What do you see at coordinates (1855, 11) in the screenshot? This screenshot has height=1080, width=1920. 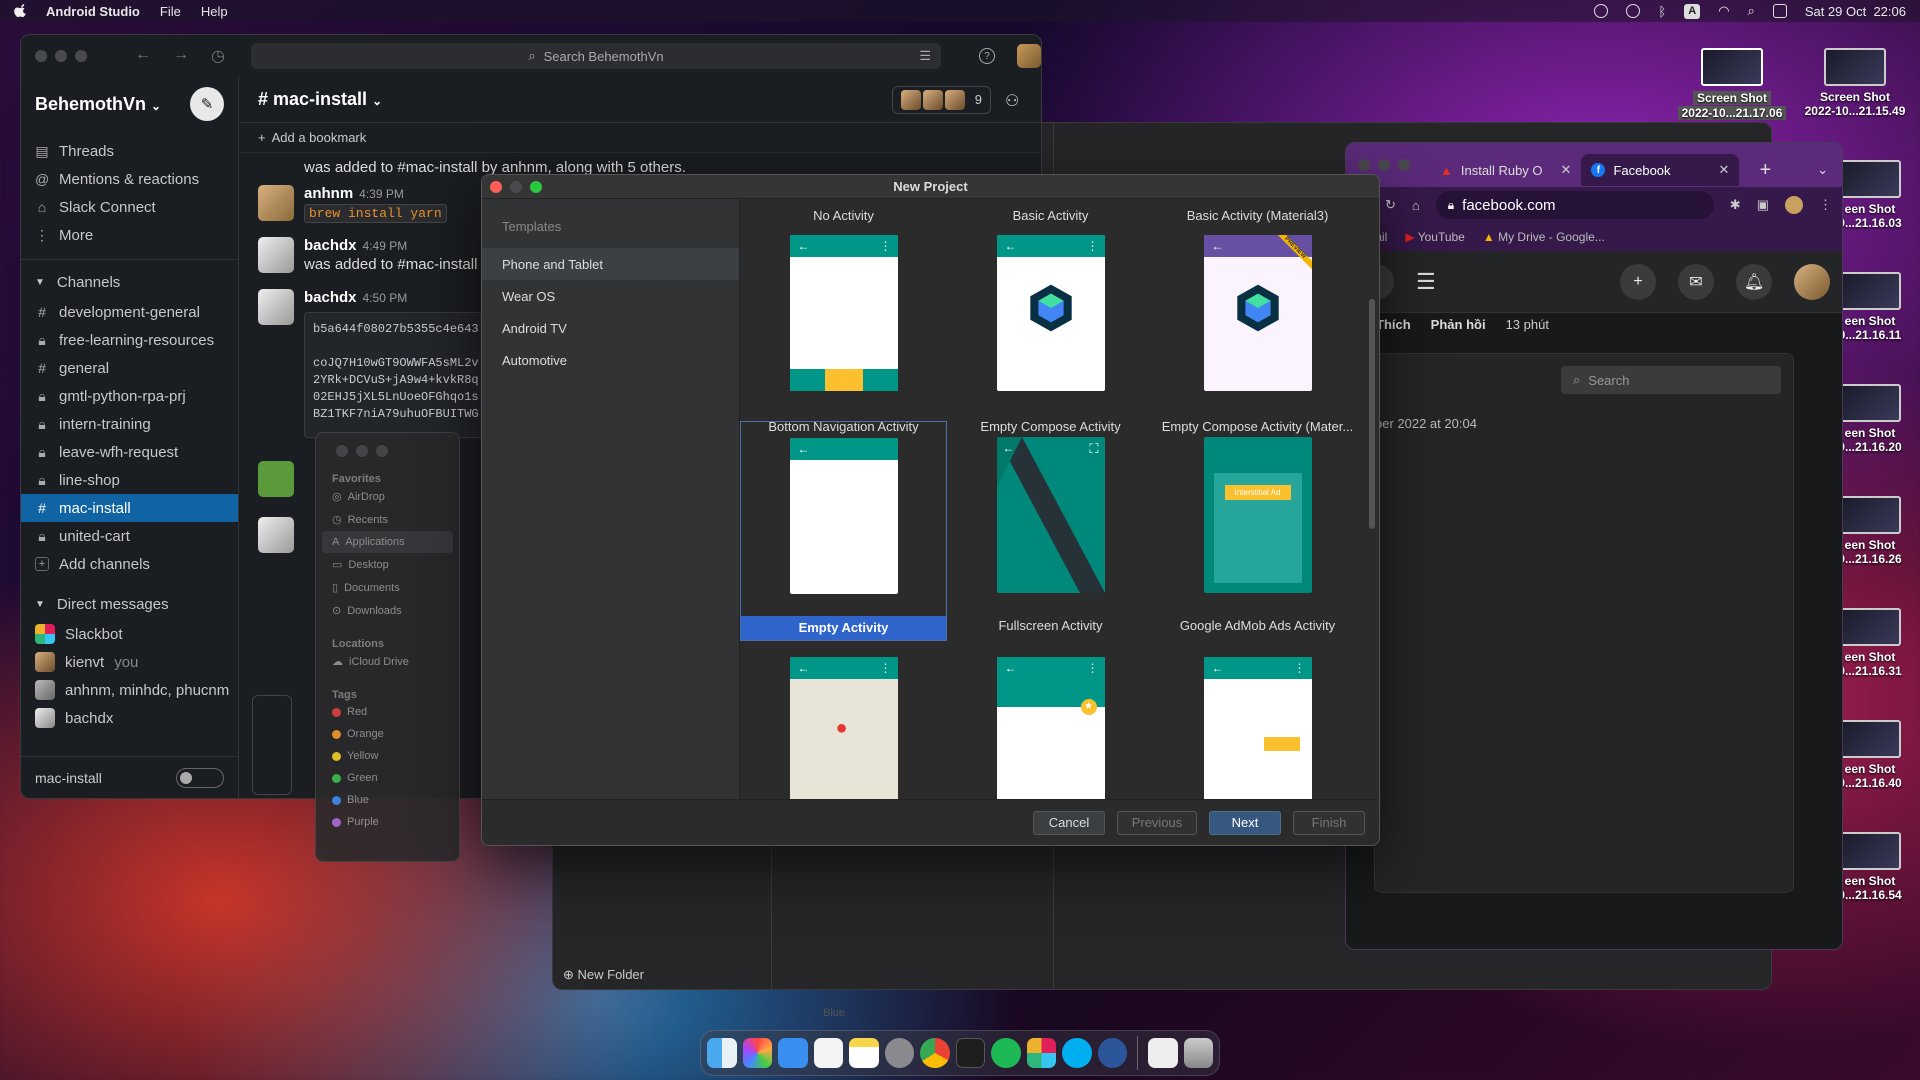 I see `clock-datetime: Sat 29 Oct 22:06` at bounding box center [1855, 11].